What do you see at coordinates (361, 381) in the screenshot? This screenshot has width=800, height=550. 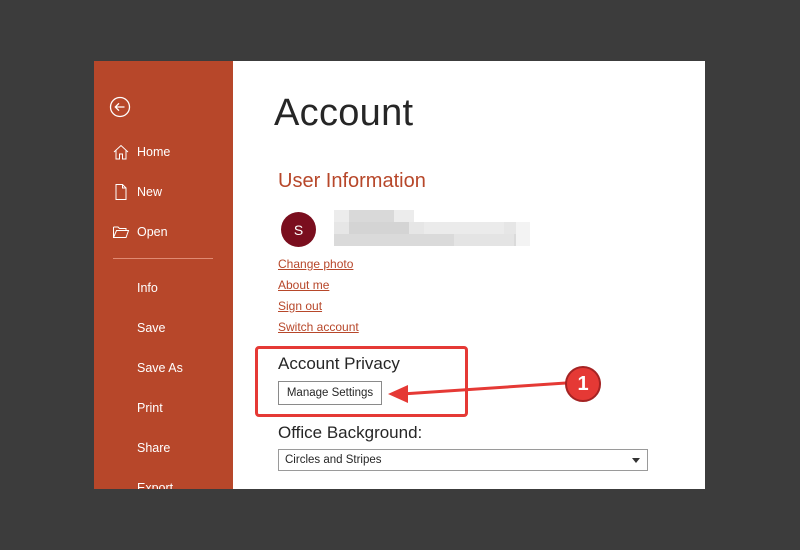 I see `annotation-highlight-box` at bounding box center [361, 381].